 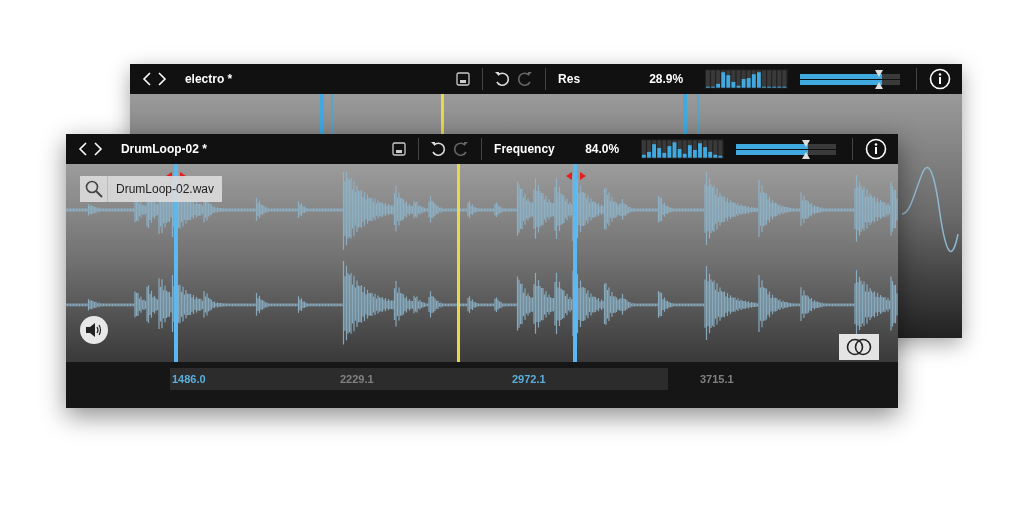 I want to click on preset-title: electro *, so click(x=209, y=79).